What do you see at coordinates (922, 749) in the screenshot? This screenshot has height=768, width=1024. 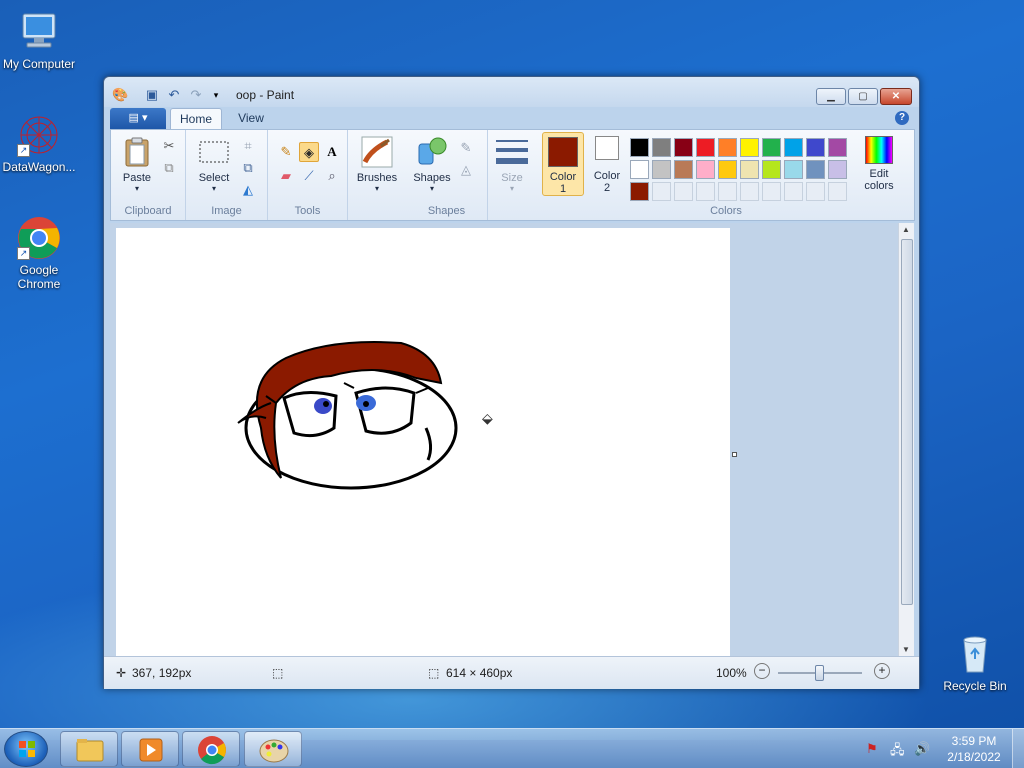 I see `volume-icon: 🔊` at bounding box center [922, 749].